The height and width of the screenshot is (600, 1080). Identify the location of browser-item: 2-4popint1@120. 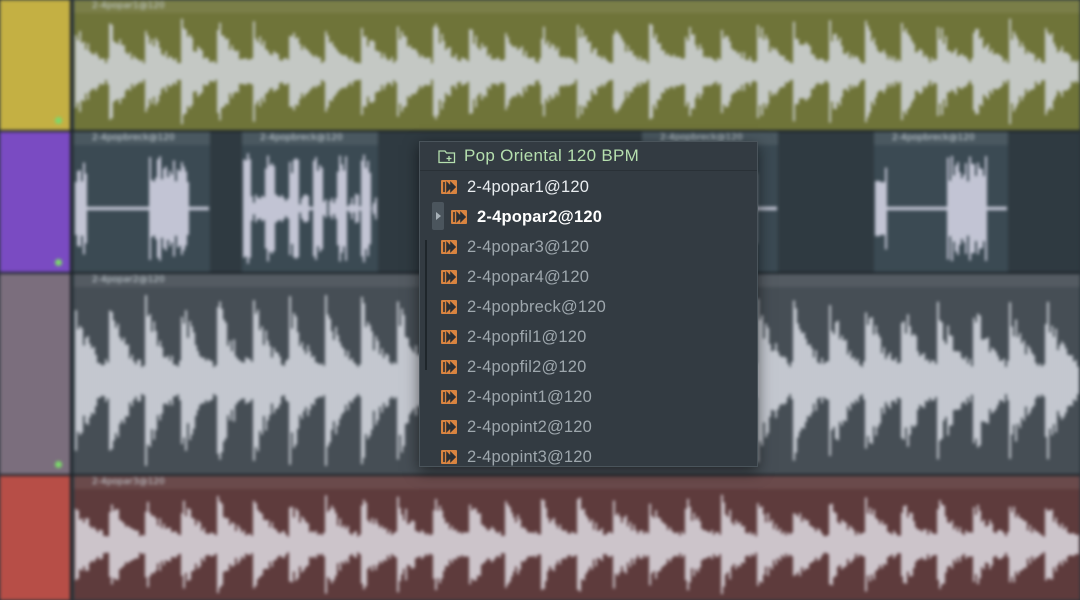
(588, 397).